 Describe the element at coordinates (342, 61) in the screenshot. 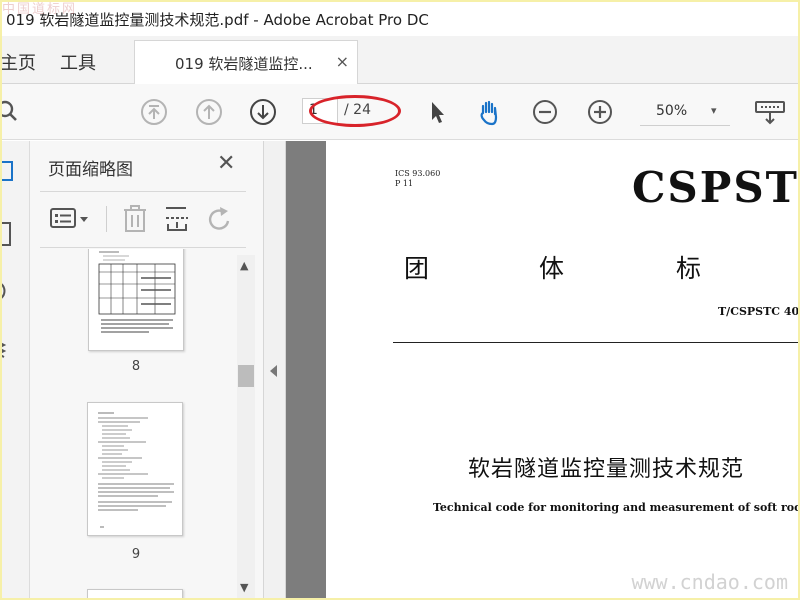

I see `tab-close-icon: ×` at that location.